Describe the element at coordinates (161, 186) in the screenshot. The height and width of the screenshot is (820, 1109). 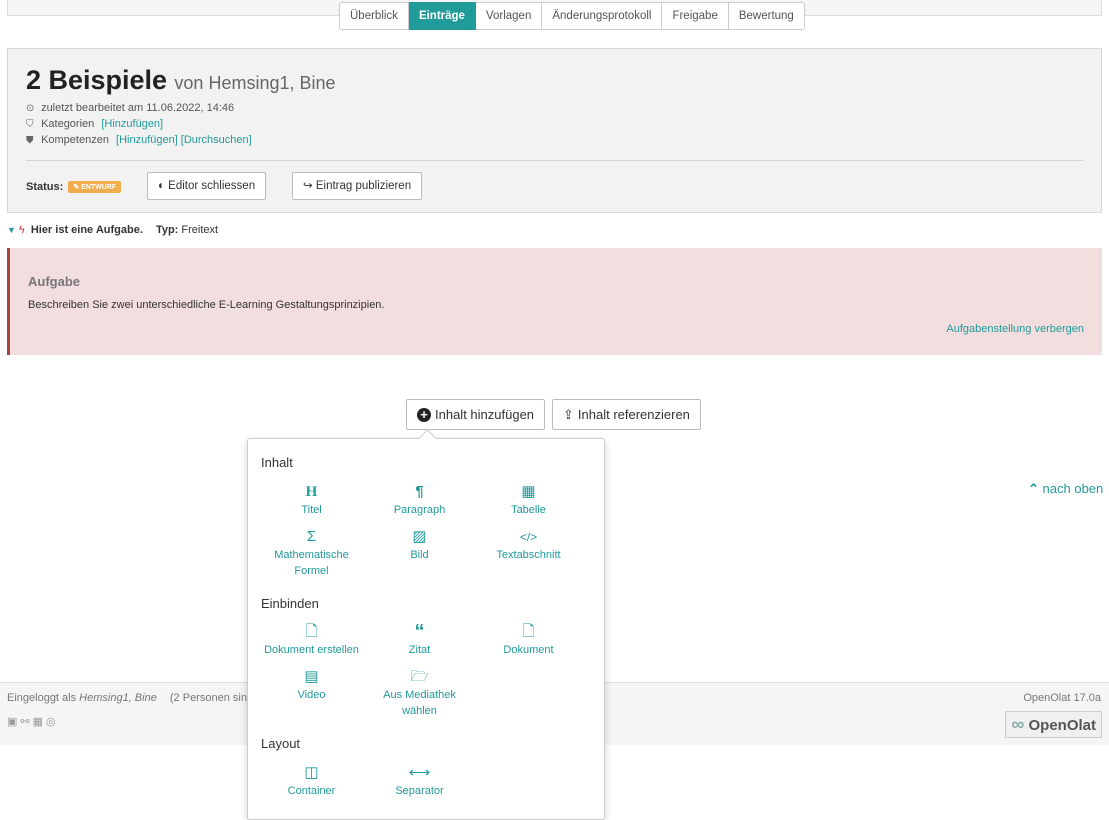
I see `toggle-icon: ◐` at that location.